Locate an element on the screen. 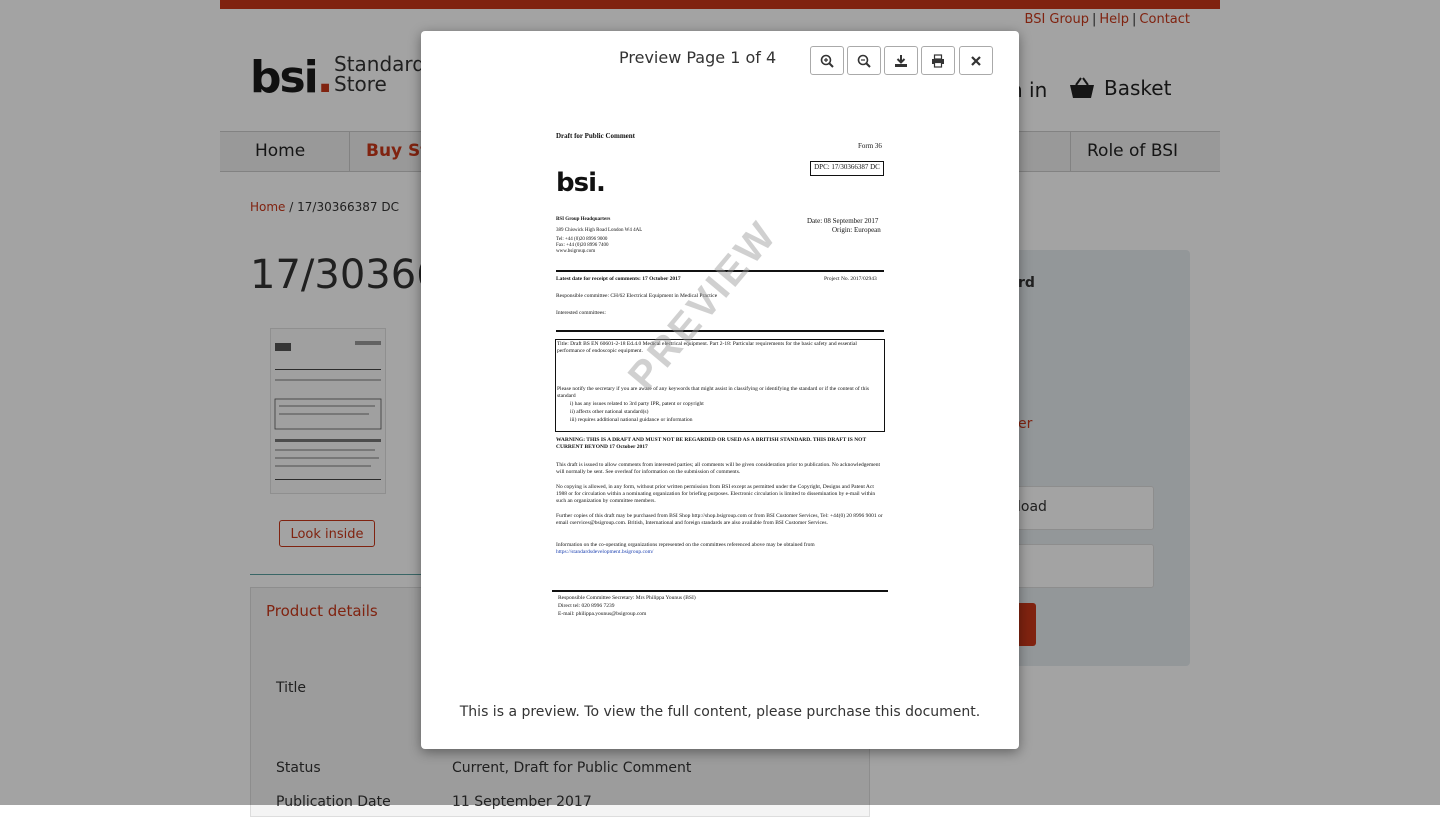 This screenshot has width=1440, height=817. doc-date: Date: 08 September 2017 is located at coordinates (843, 221).